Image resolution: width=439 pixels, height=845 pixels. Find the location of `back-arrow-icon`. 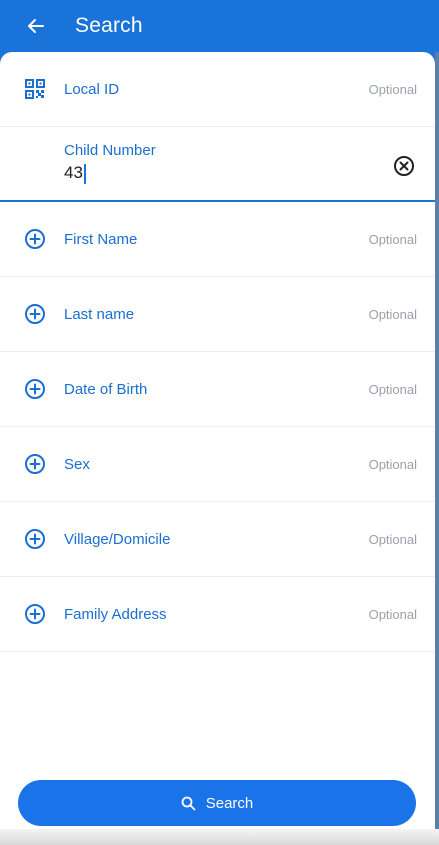

back-arrow-icon is located at coordinates (36, 26).